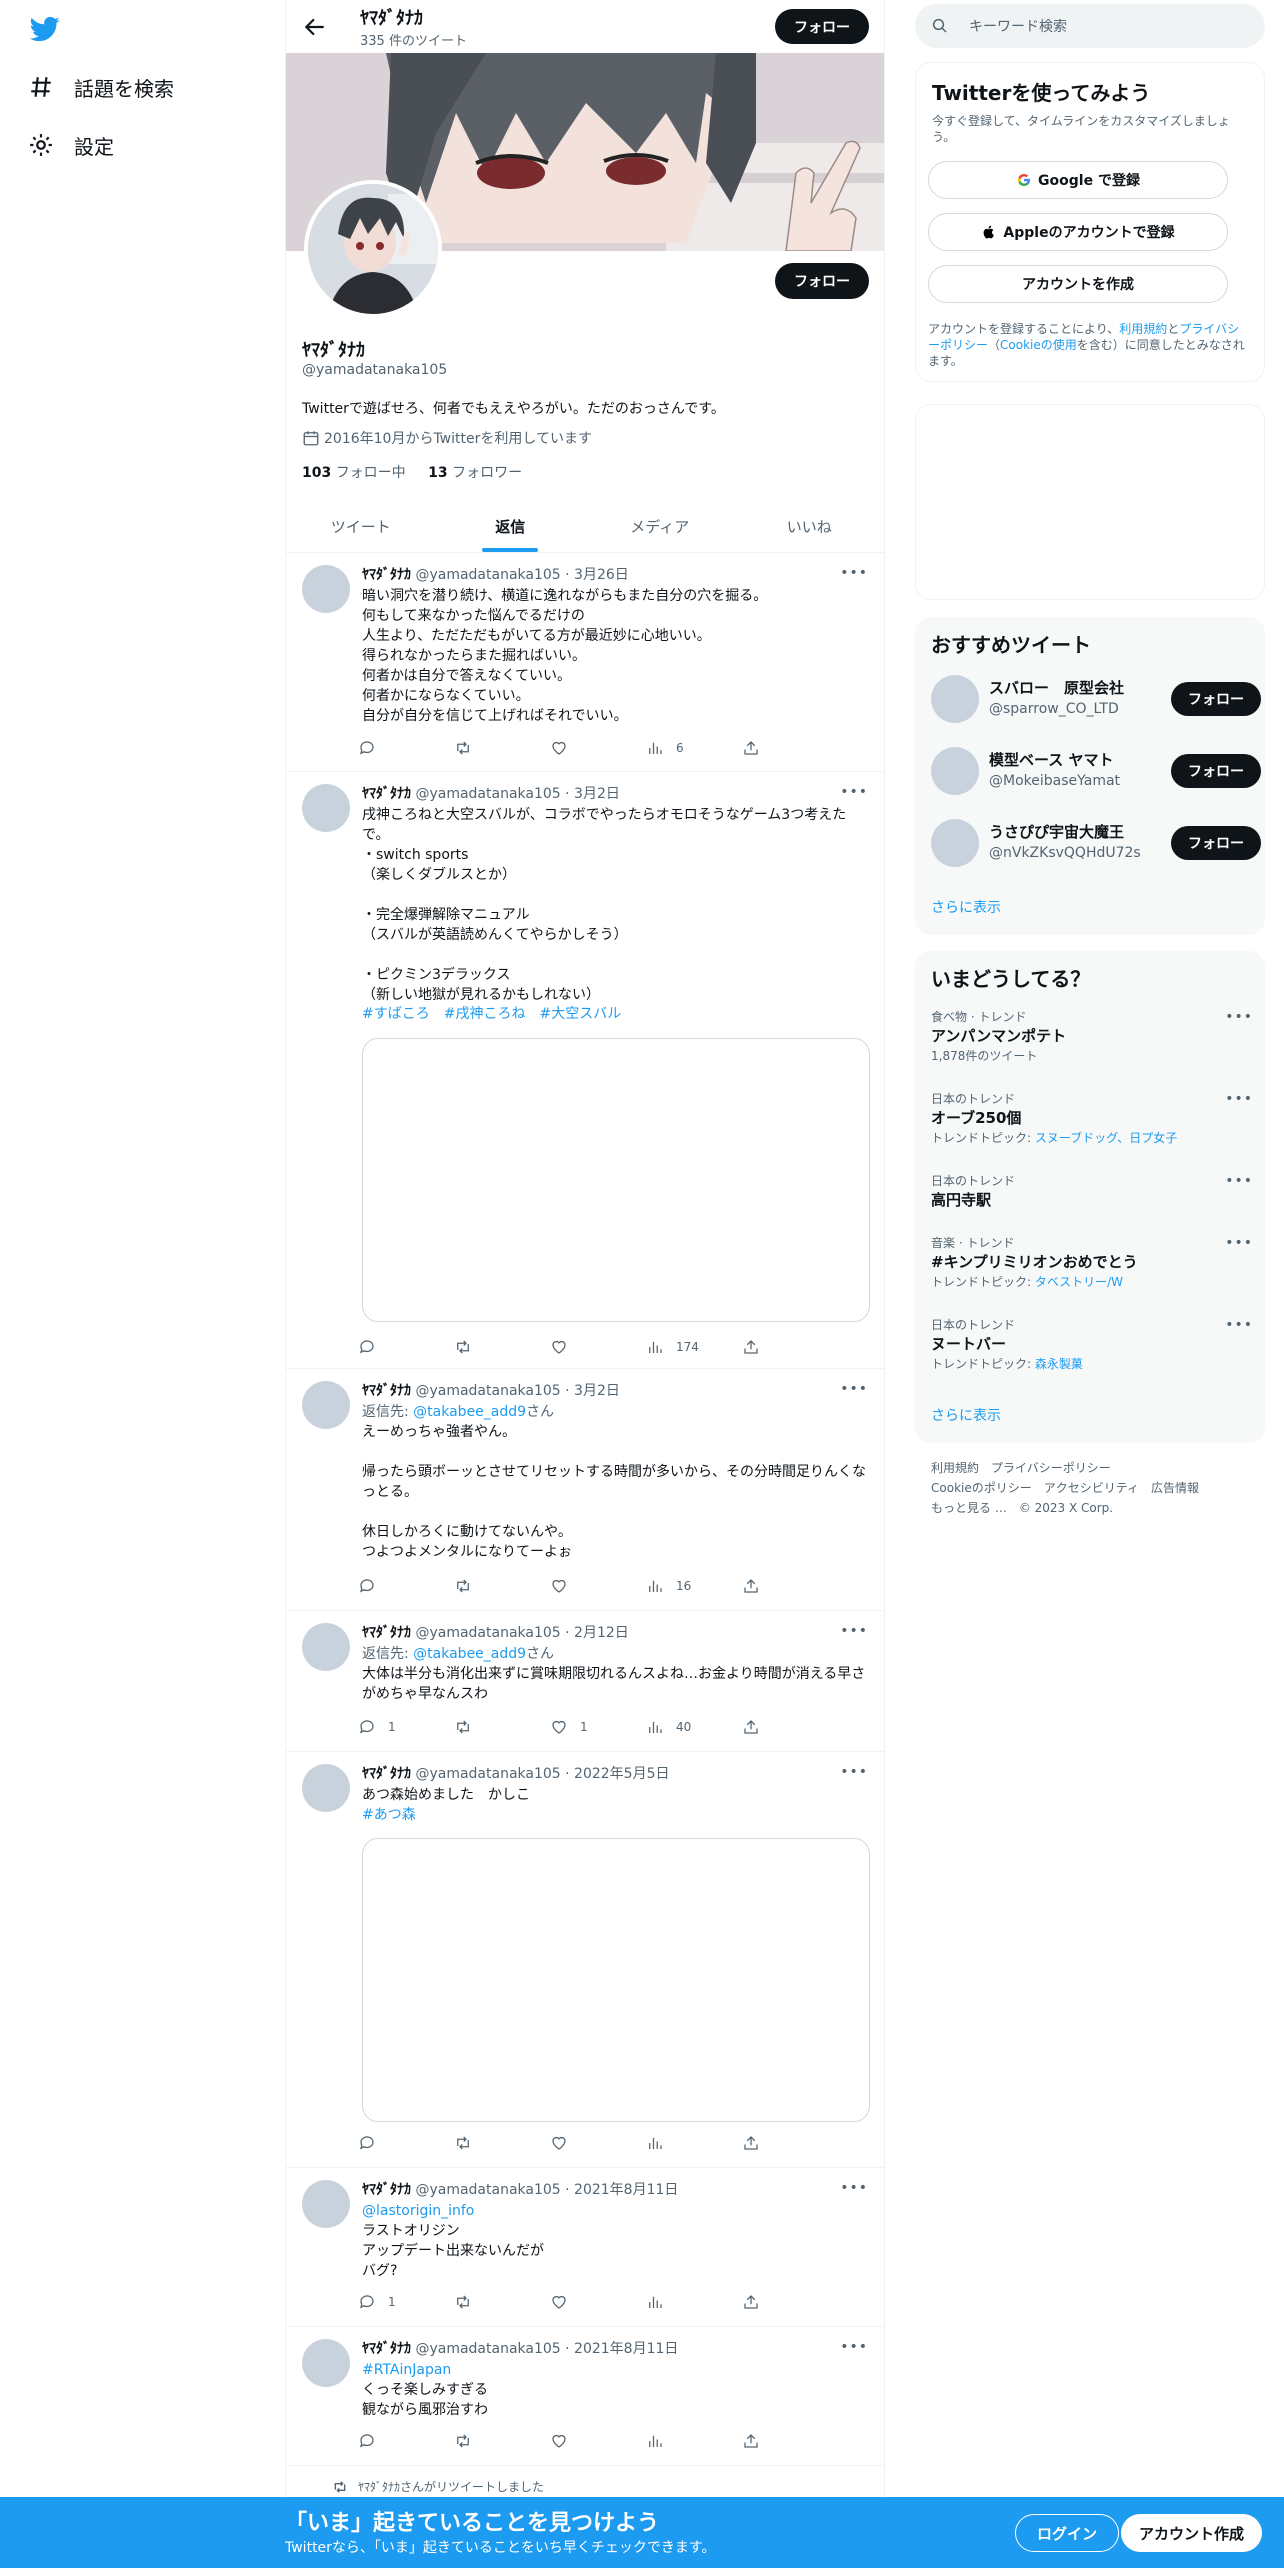  I want to click on search-box: キーワード検索, so click(1090, 26).